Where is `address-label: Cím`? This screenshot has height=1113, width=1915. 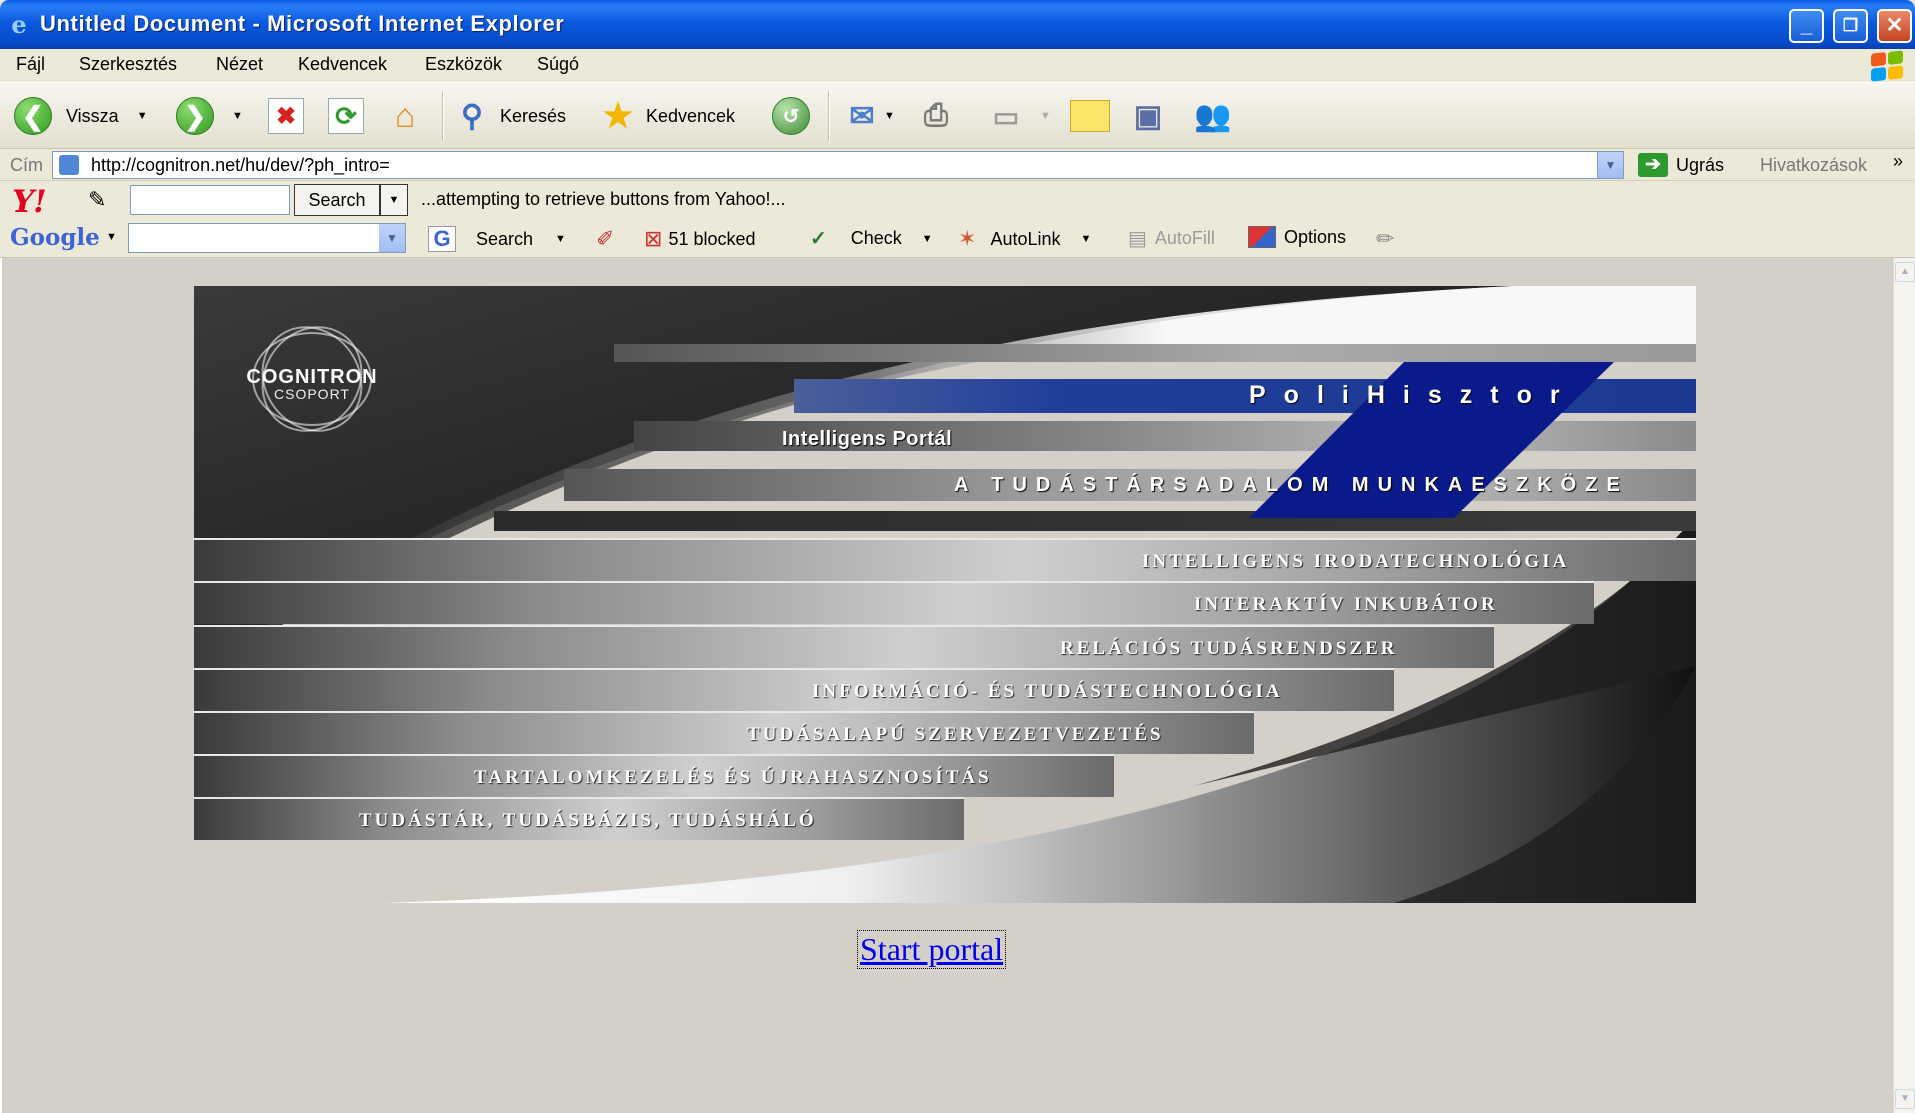
address-label: Cím is located at coordinates (26, 165).